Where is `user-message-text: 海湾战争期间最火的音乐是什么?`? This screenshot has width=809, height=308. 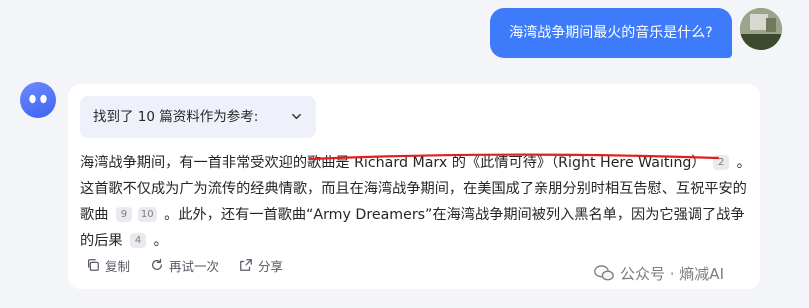
user-message-text: 海湾战争期间最火的音乐是什么? is located at coordinates (611, 33).